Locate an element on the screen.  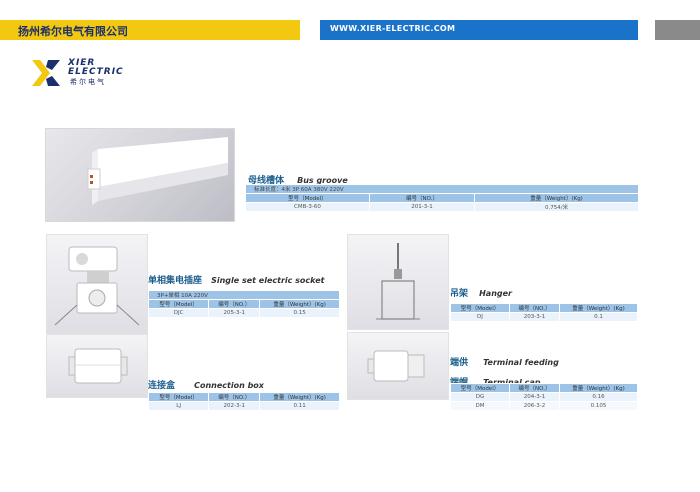
socket-title-en: Single set electric socket is located at coordinates (268, 280).